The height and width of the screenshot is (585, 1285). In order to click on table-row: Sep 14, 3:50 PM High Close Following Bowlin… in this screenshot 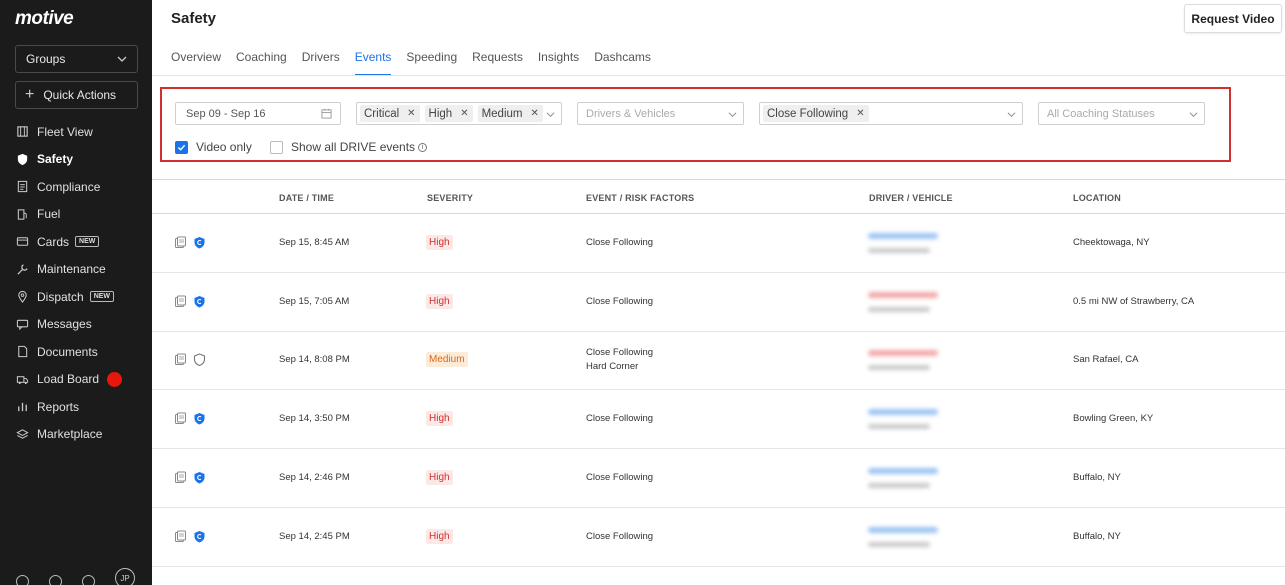, I will do `click(718, 420)`.